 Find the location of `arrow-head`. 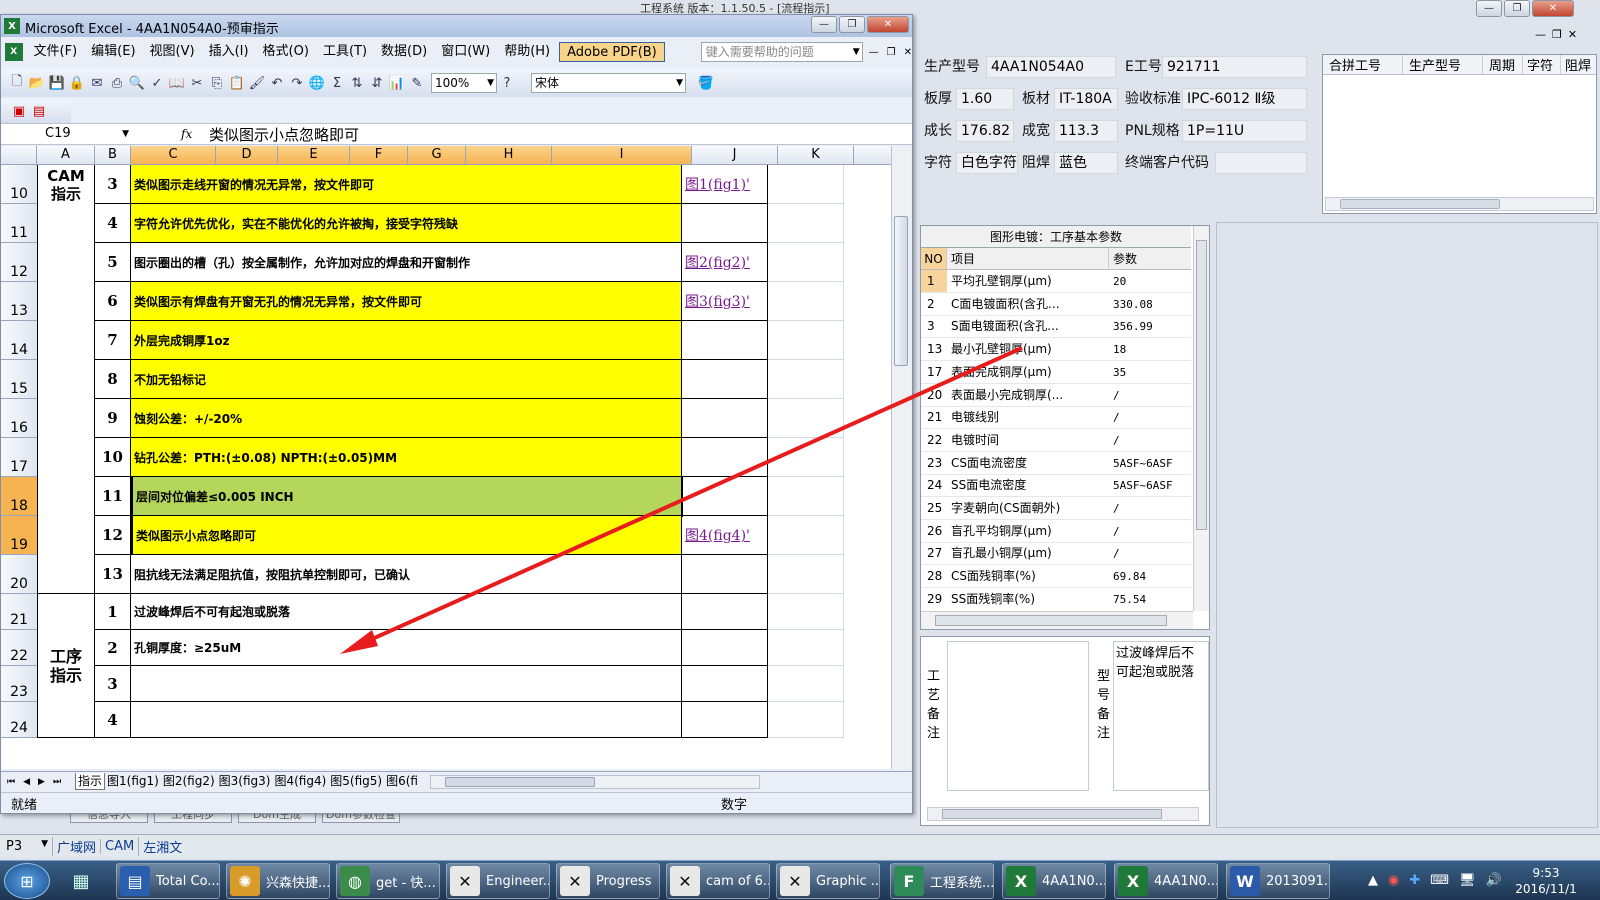

arrow-head is located at coordinates (359, 642).